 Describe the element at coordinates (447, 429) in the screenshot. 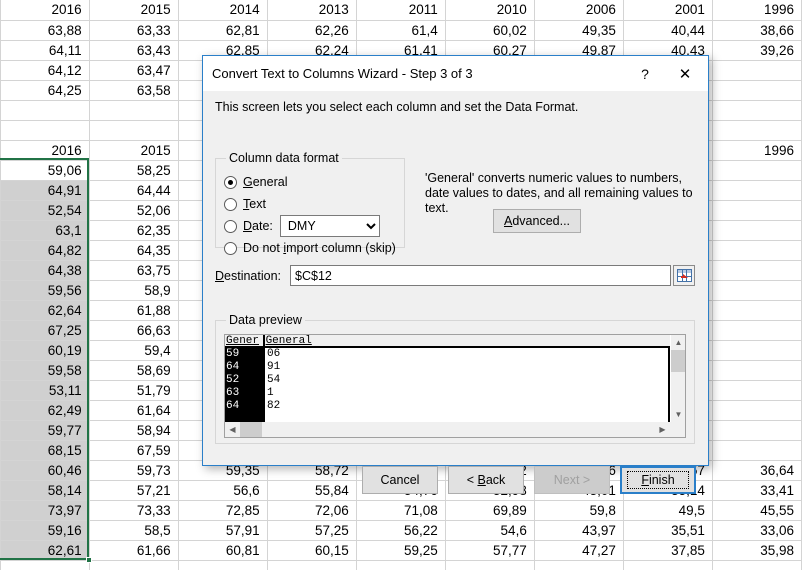

I see `preview-horizontal-scrollbar: ◀ ▶` at that location.